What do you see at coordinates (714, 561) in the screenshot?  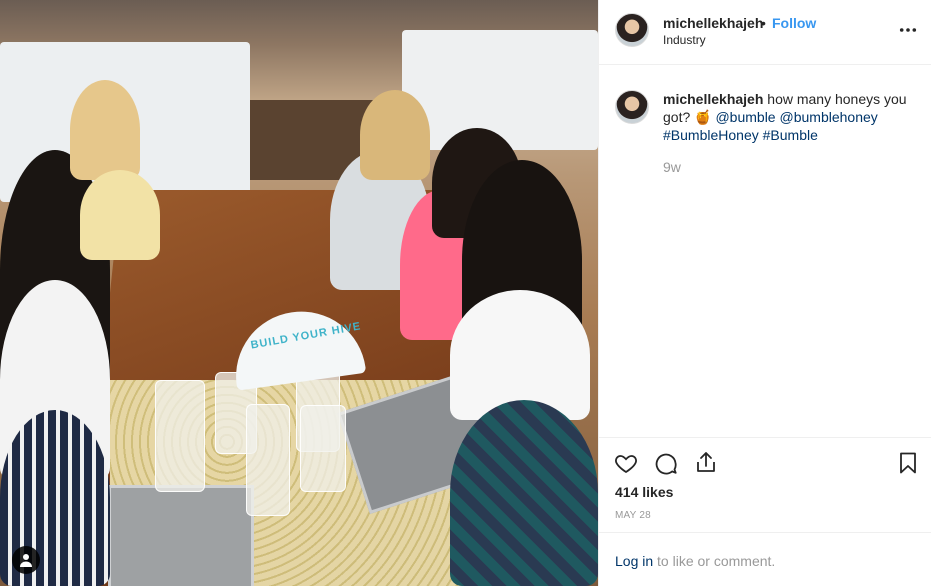 I see `login-prompt-text: to like or comment.` at bounding box center [714, 561].